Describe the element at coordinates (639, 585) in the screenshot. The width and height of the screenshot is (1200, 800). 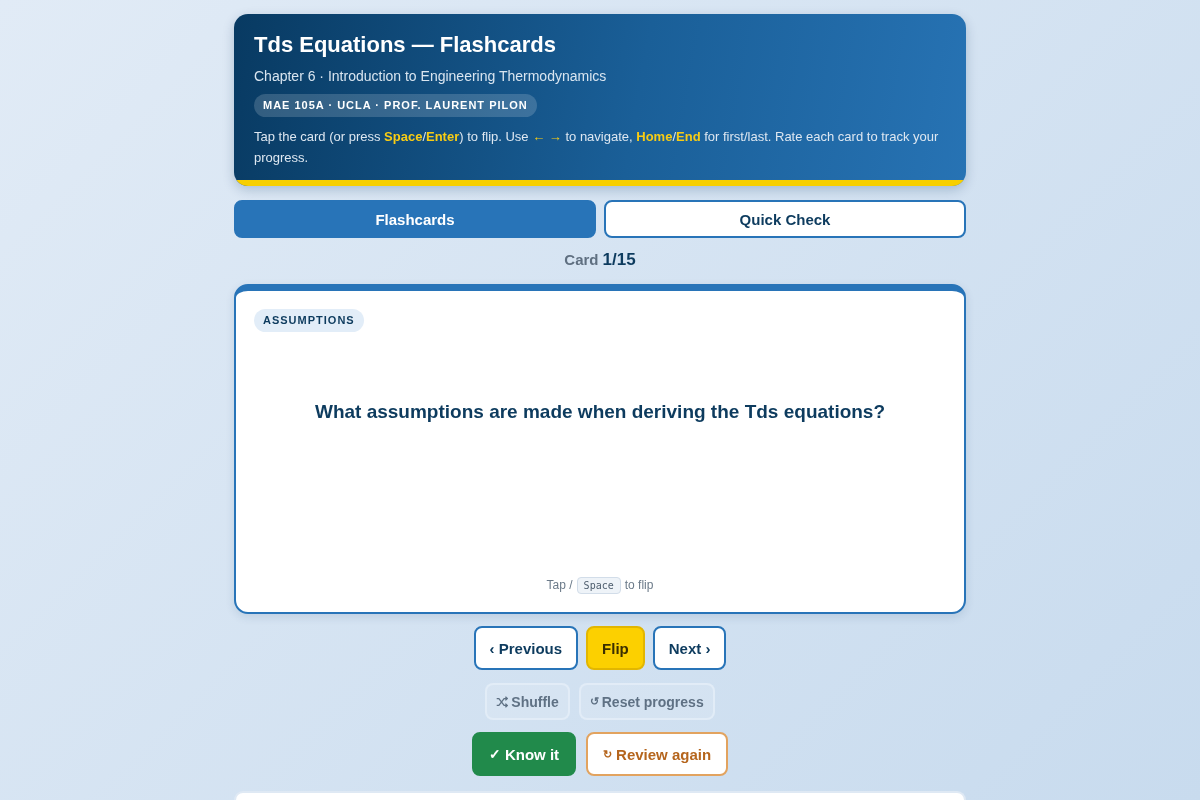
I see `hint-text: to flip` at that location.